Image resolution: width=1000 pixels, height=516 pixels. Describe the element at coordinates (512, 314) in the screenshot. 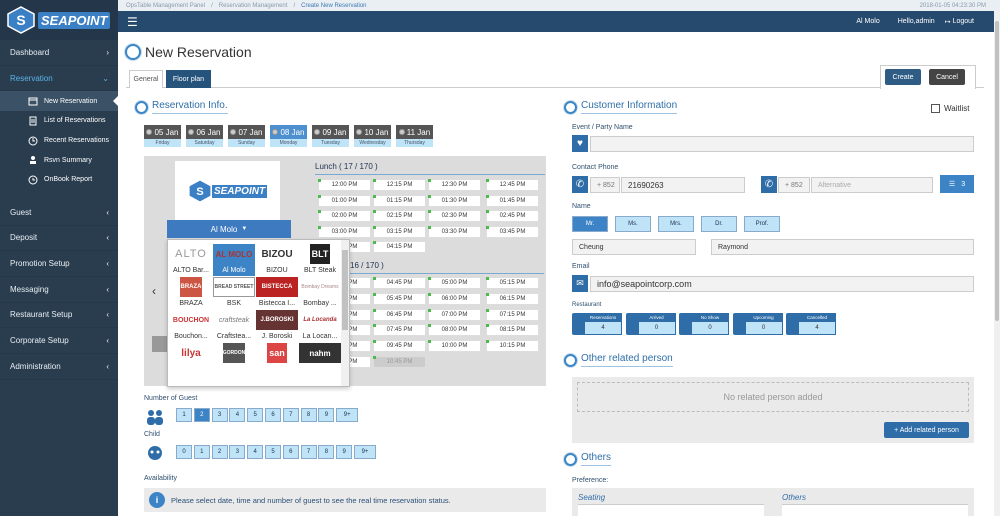

I see `time-slot: 07:15 PM` at that location.